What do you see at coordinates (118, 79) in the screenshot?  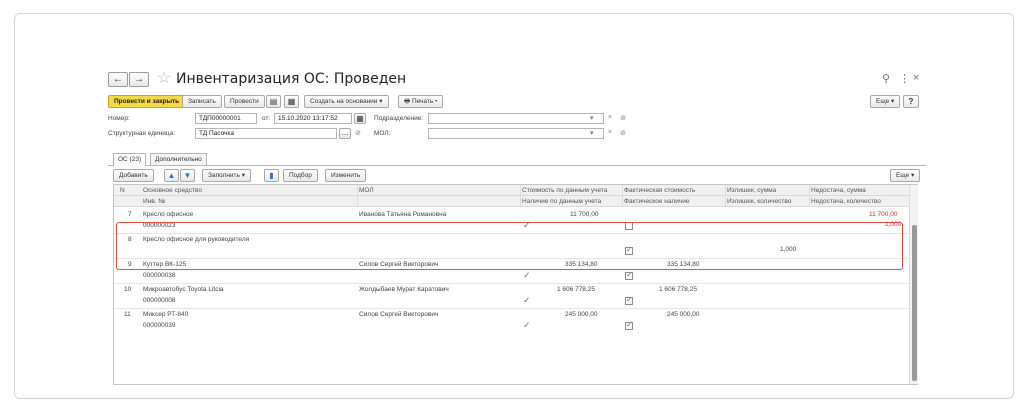 I see `back-arrow-icon: ←` at bounding box center [118, 79].